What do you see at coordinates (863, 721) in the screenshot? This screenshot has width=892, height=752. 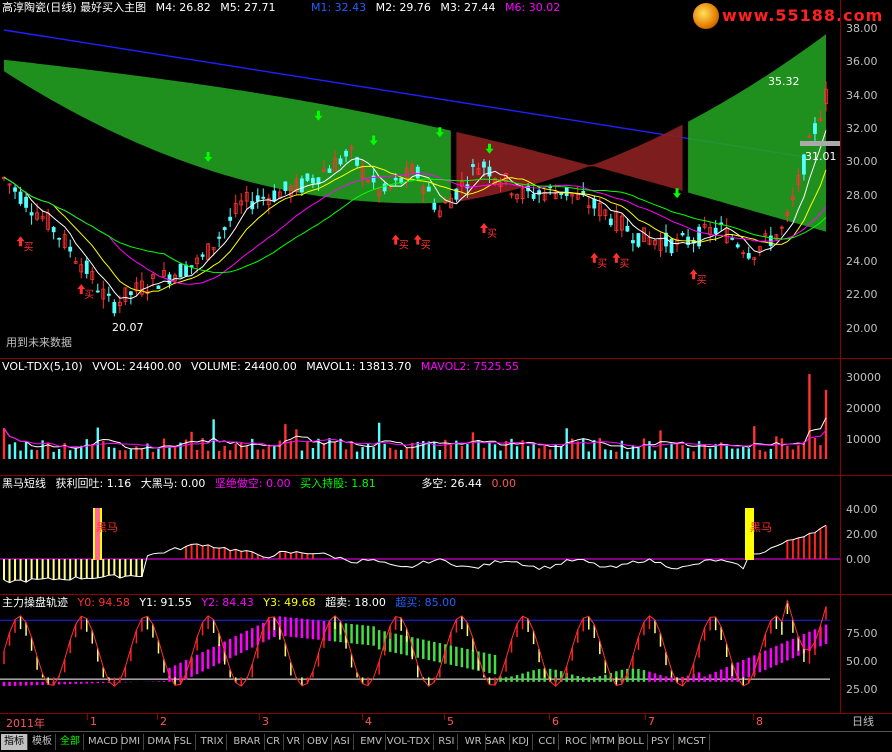 I see `period-button: 日线` at bounding box center [863, 721].